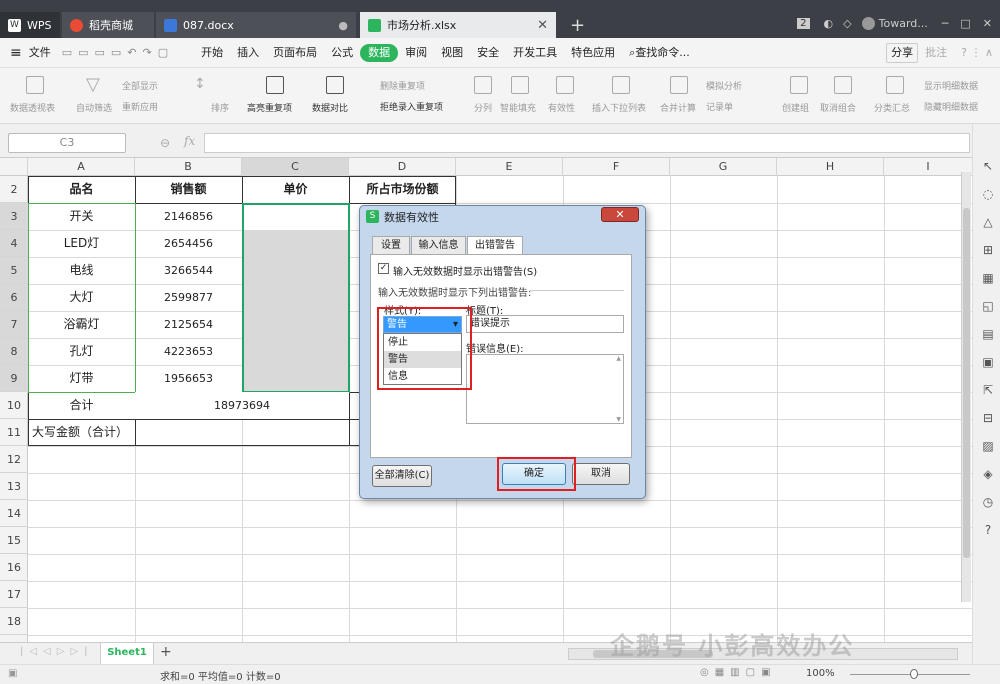 Image resolution: width=1000 pixels, height=684 pixels. I want to click on menu-special: 特色应用, so click(593, 53).